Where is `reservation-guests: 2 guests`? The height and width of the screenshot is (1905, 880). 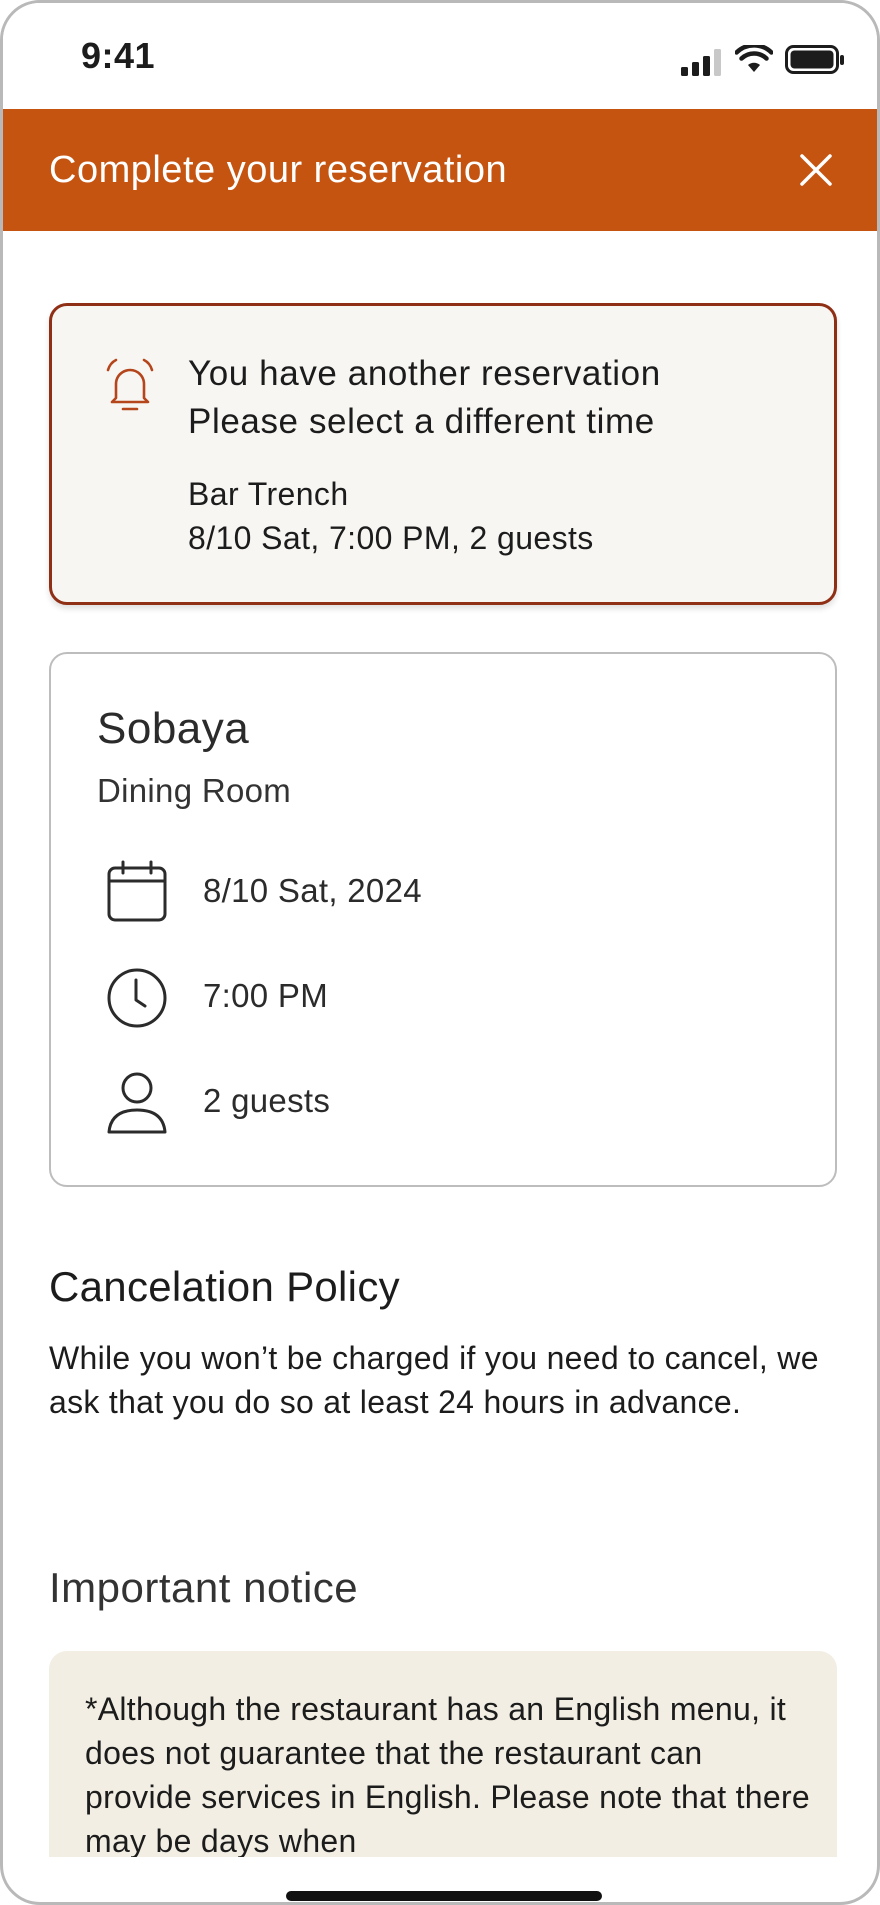 reservation-guests: 2 guests is located at coordinates (267, 1100).